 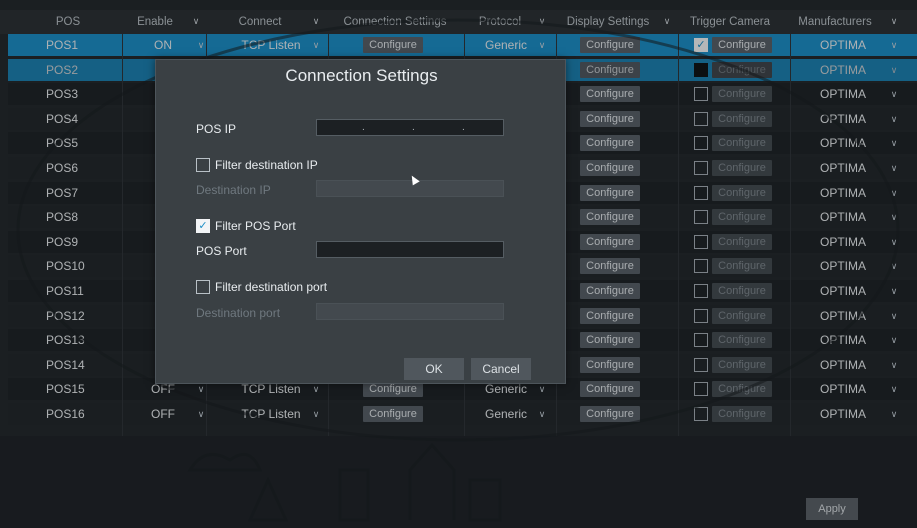 I want to click on filter-destination-port-label: Filter destination port, so click(x=271, y=287).